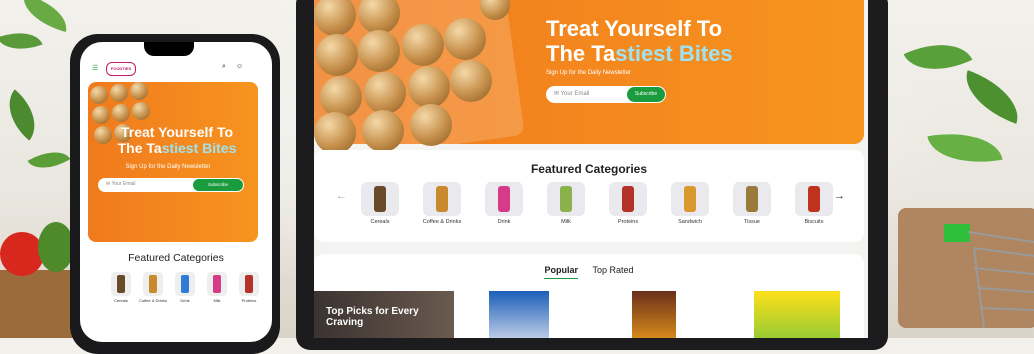 This screenshot has height=354, width=1034. I want to click on category-item: Sandwich, so click(690, 203).